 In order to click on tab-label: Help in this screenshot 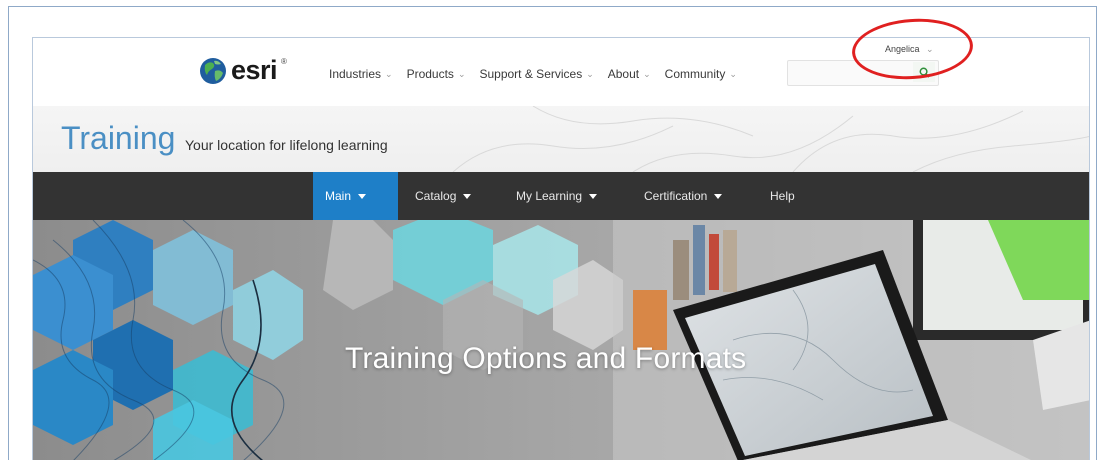, I will do `click(782, 196)`.